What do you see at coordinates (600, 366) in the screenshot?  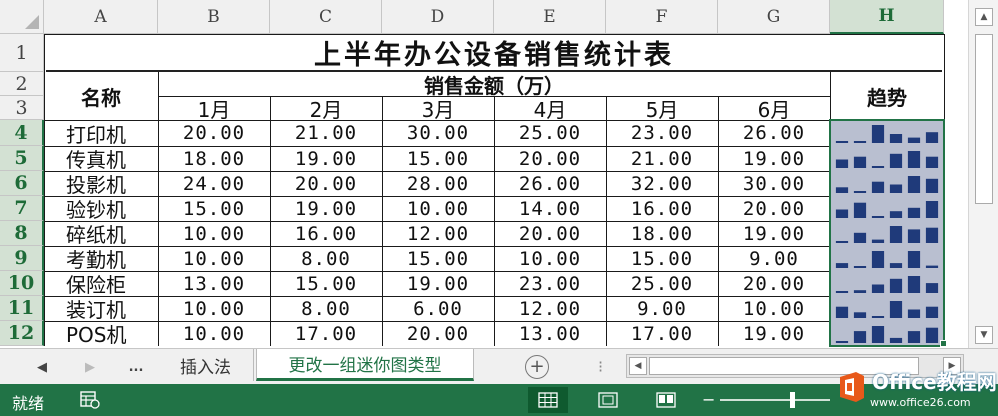 I see `tab-split-handle: ⁝` at bounding box center [600, 366].